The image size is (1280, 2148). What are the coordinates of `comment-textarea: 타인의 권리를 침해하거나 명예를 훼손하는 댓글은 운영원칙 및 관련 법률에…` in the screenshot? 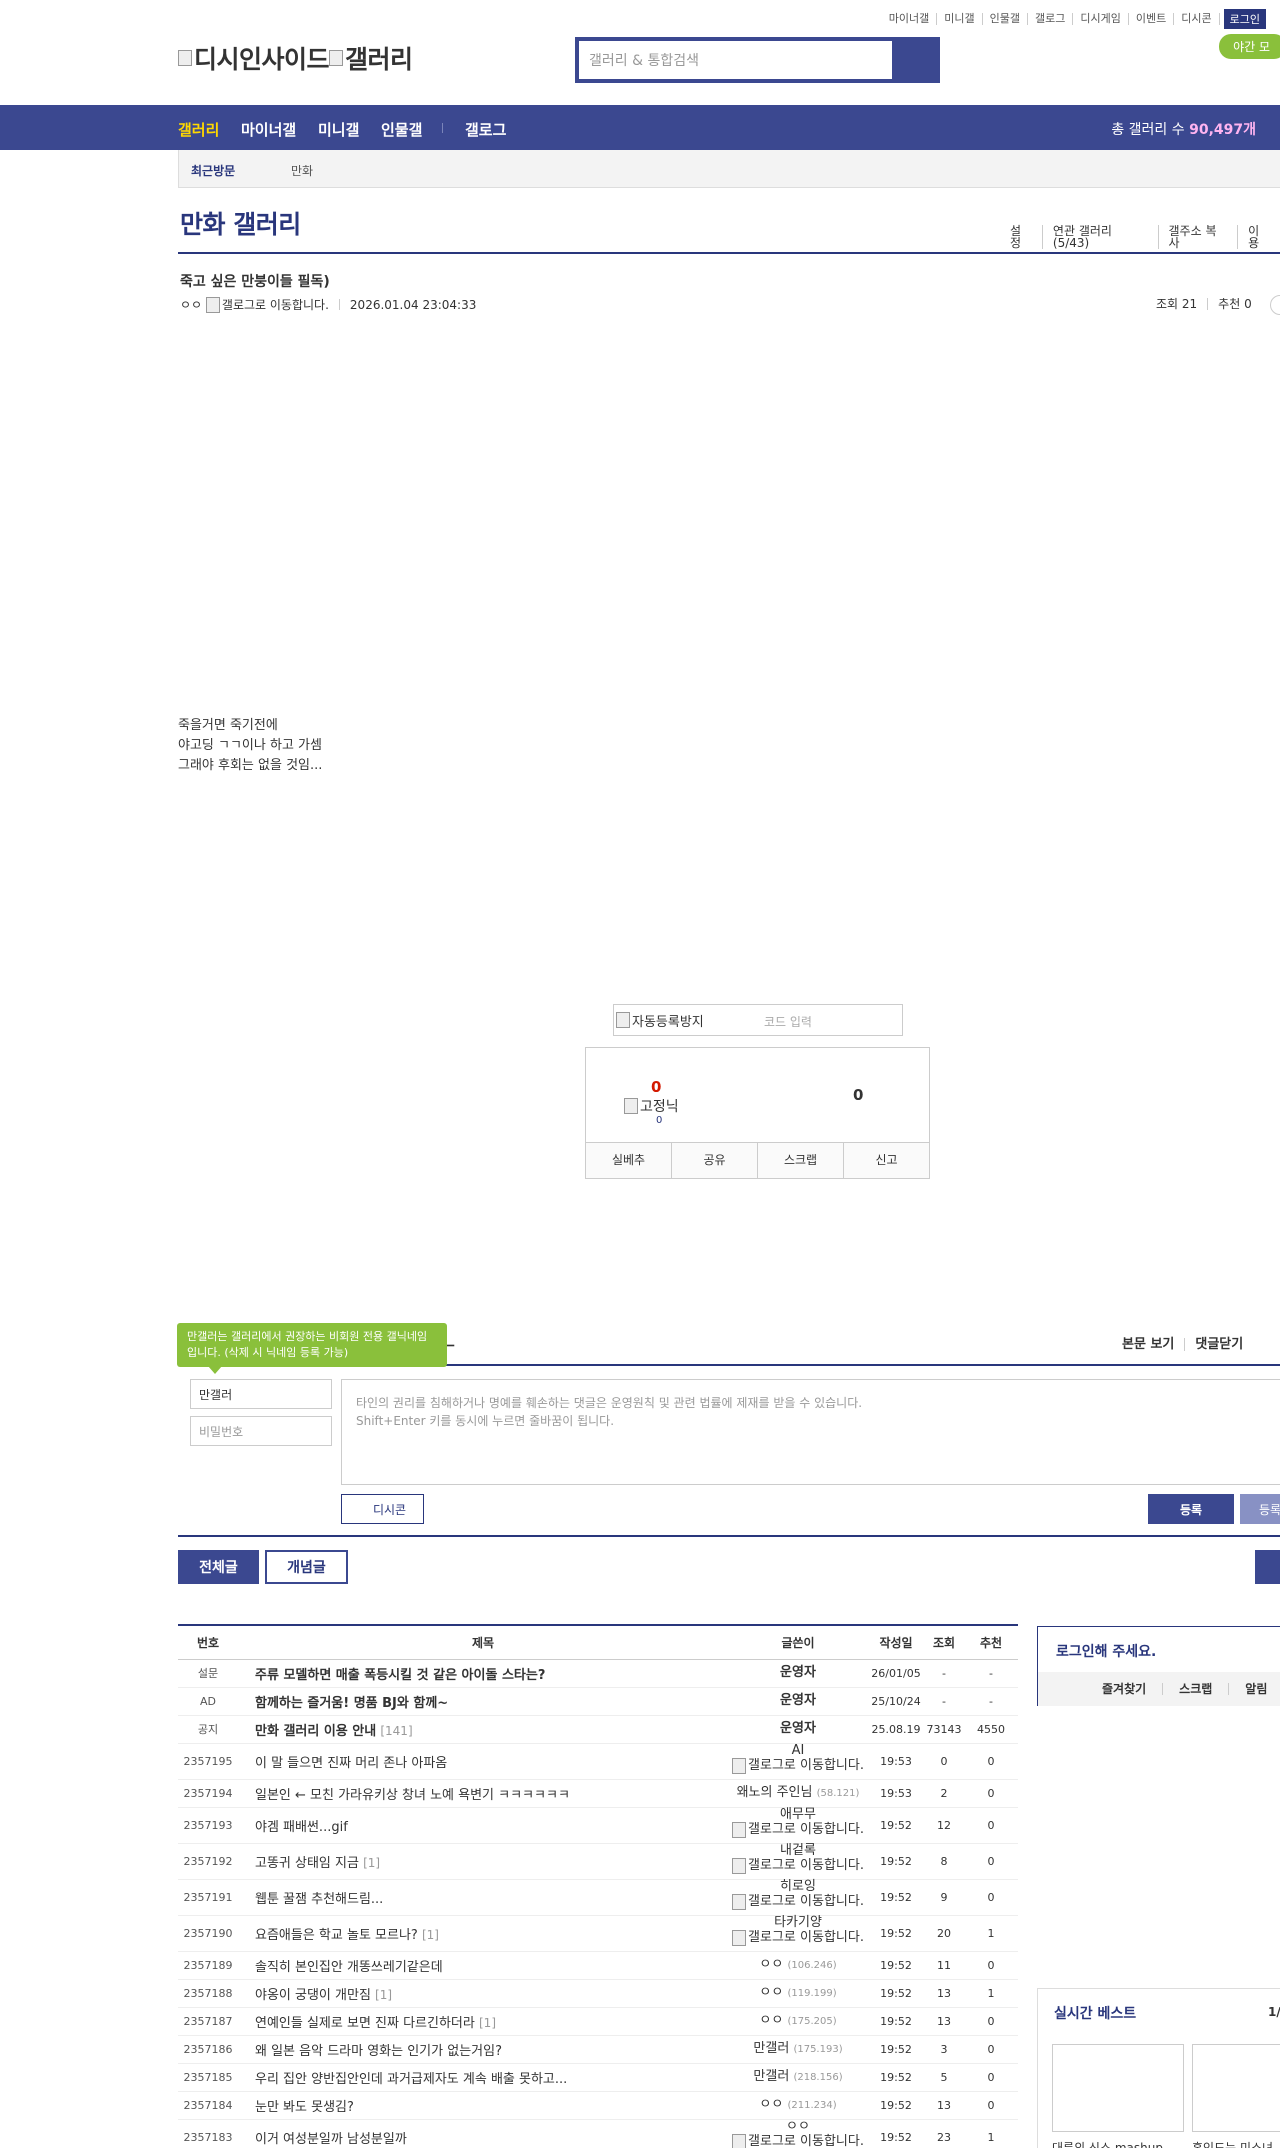 It's located at (810, 1432).